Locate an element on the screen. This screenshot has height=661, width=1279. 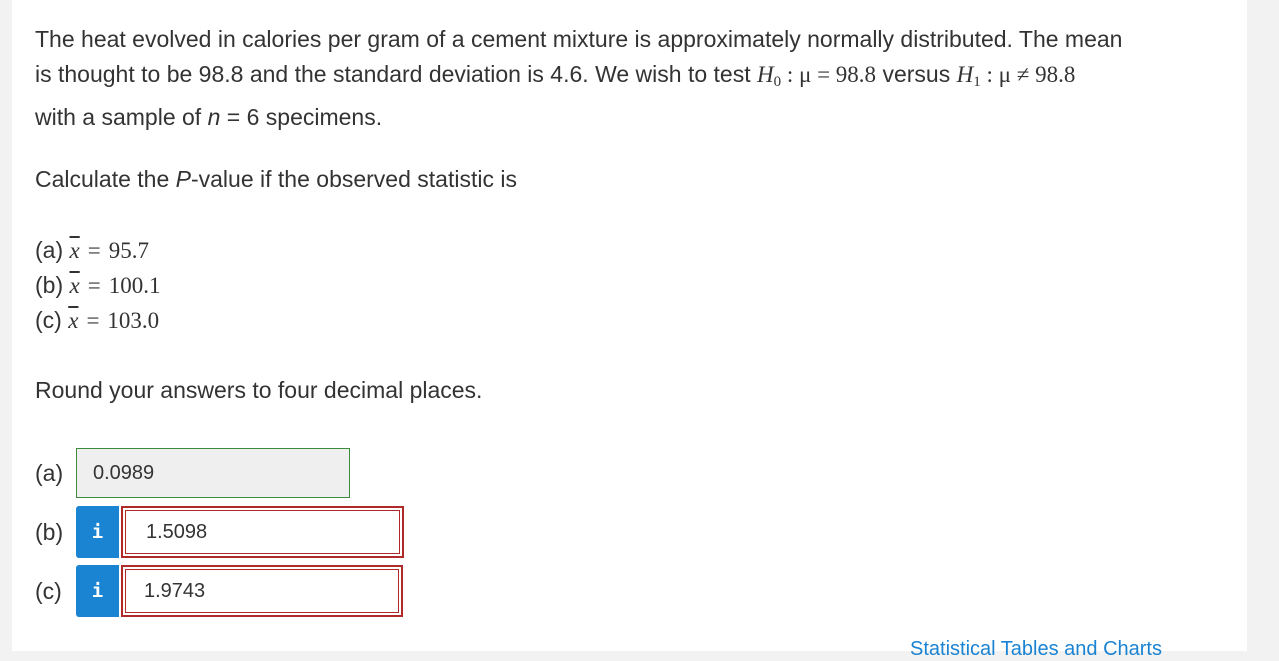
observation-a: (a) x = 95.7 is located at coordinates (97, 250).